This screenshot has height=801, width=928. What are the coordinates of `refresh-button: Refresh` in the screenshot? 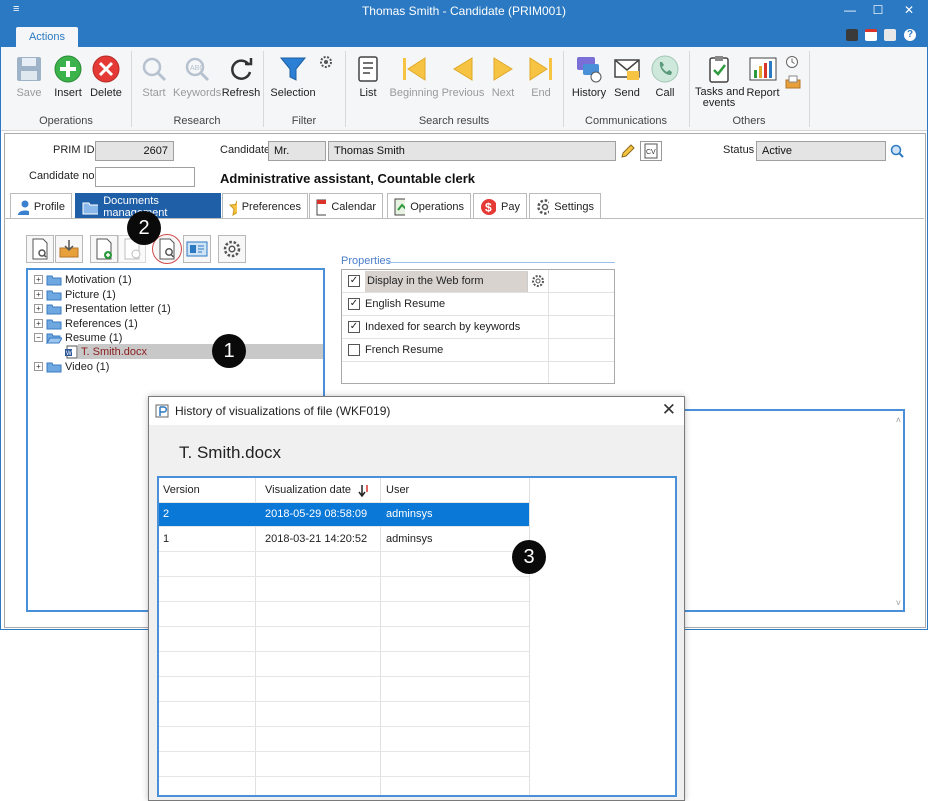 It's located at (241, 76).